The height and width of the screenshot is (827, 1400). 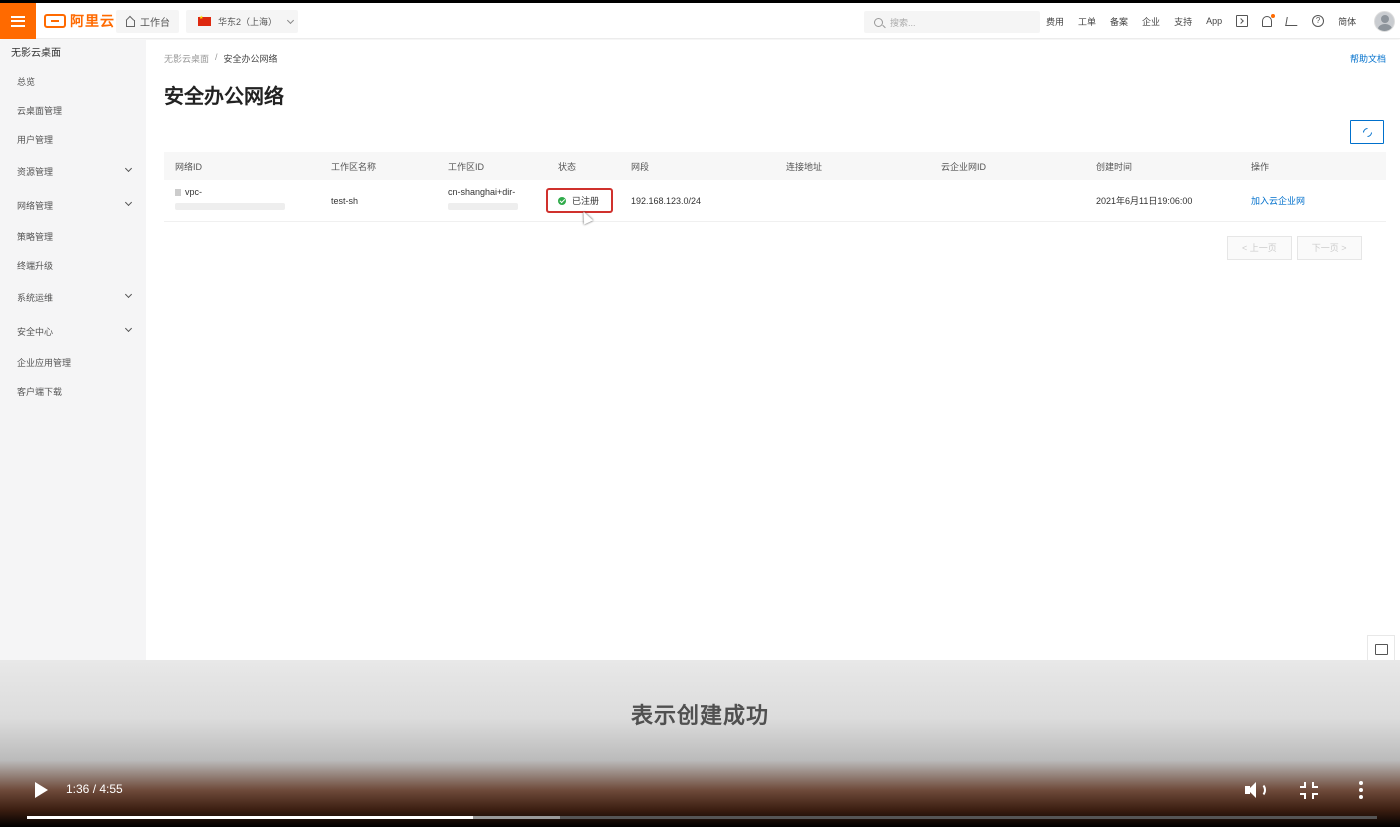 I want to click on status-badge: 已注册, so click(x=580, y=200).